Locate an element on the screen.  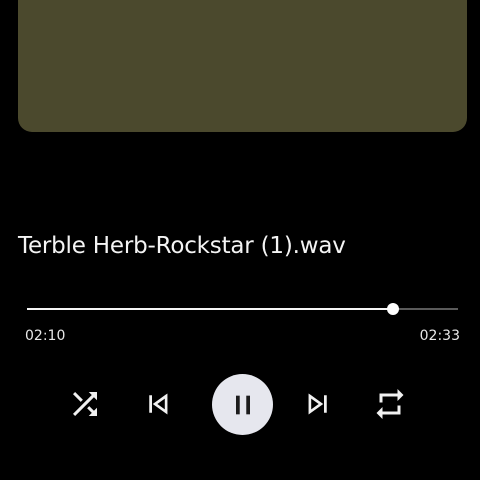
seek-thumb is located at coordinates (393, 309).